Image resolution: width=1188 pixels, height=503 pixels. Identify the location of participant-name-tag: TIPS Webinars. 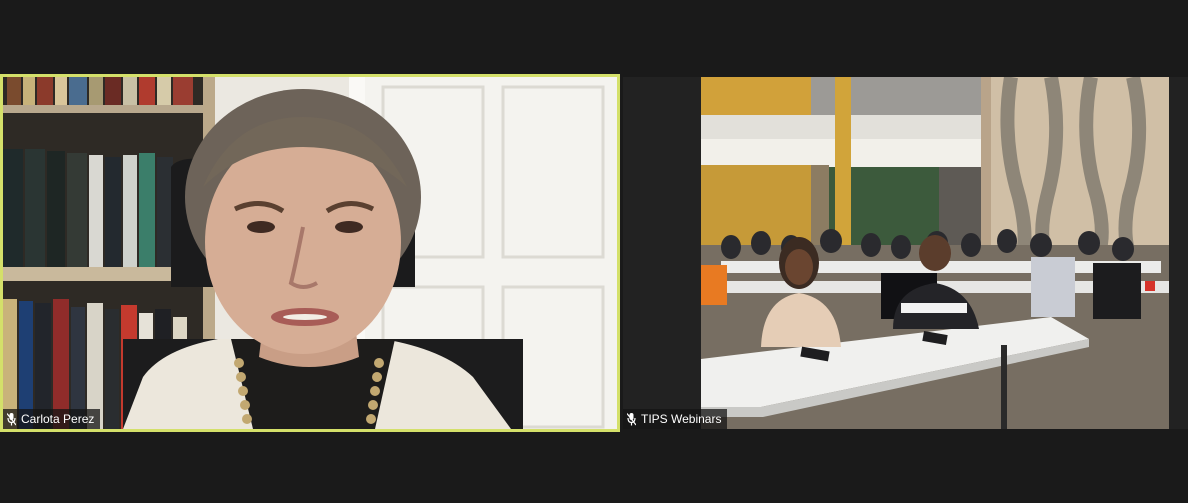
(675, 419).